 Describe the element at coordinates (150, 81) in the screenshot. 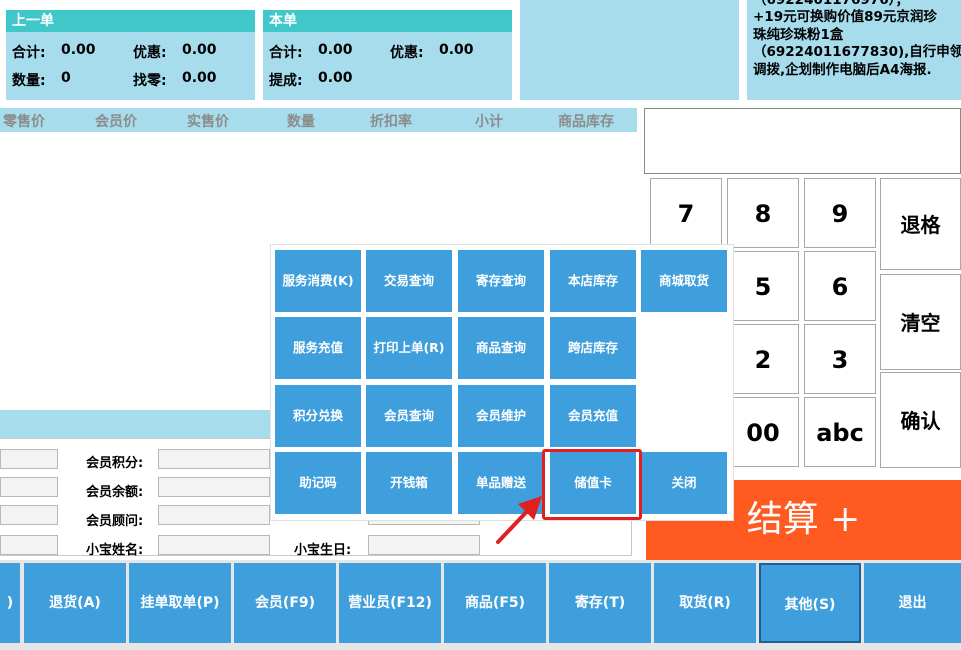

I see `prev-change-label: 找零:` at that location.